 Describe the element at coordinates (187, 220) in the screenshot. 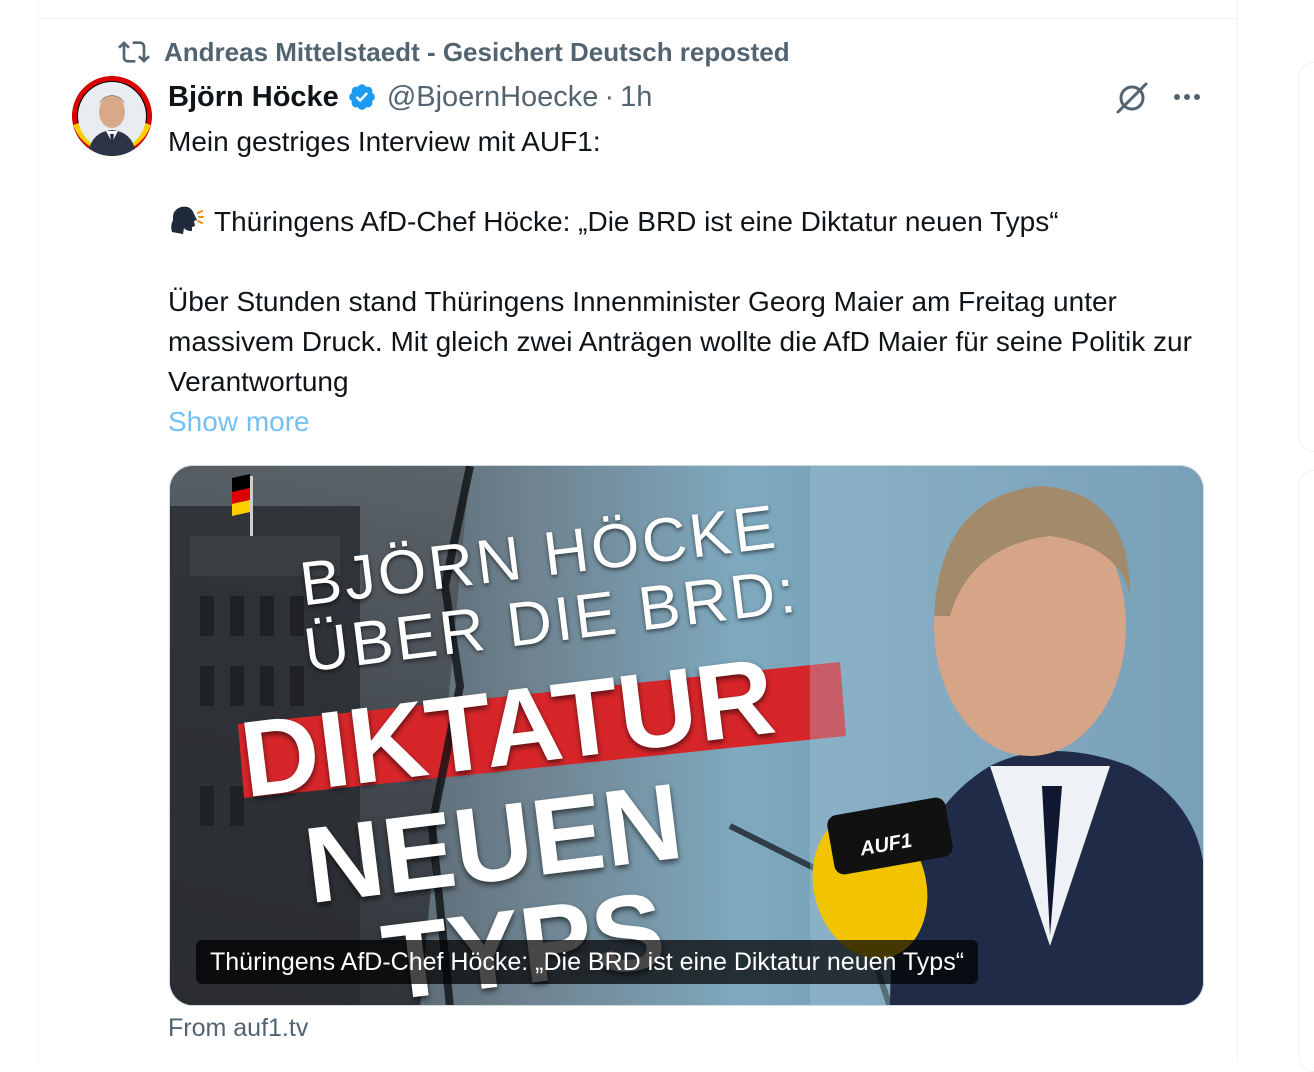

I see `speaking-head-icon` at that location.